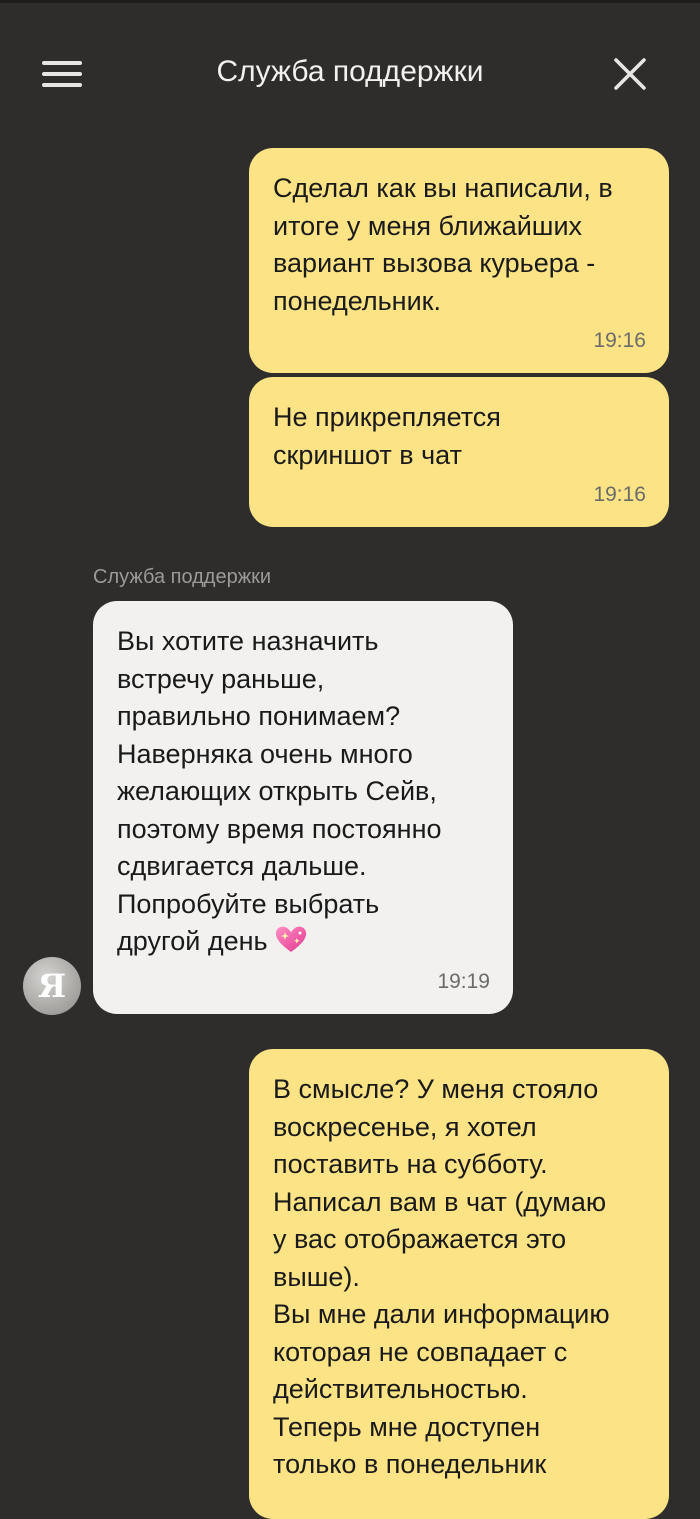 Image resolution: width=700 pixels, height=1519 pixels. What do you see at coordinates (387, 436) in the screenshot?
I see `message-text: Не прикрепляется скриншот в чат` at bounding box center [387, 436].